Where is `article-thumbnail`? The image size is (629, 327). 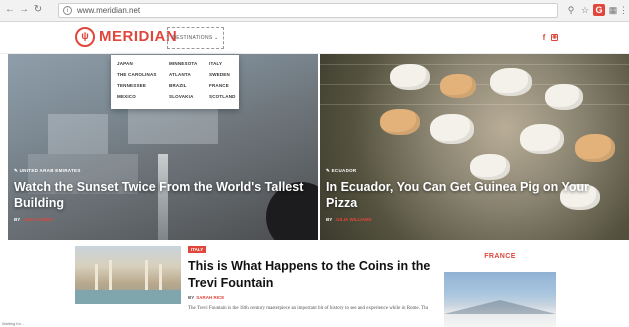 article-thumbnail is located at coordinates (128, 275).